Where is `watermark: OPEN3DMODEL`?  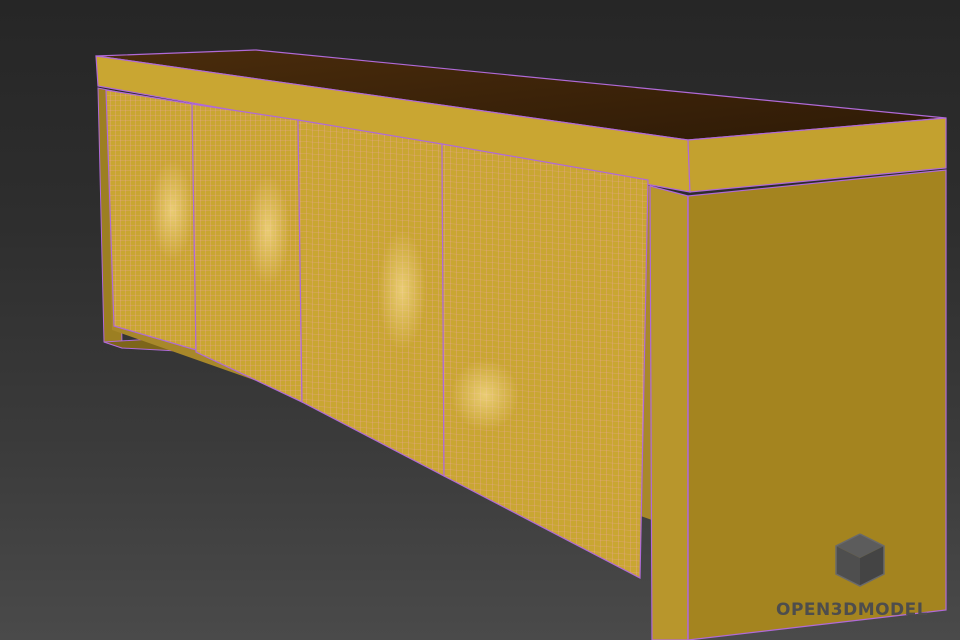 watermark: OPEN3DMODEL is located at coordinates (861, 582).